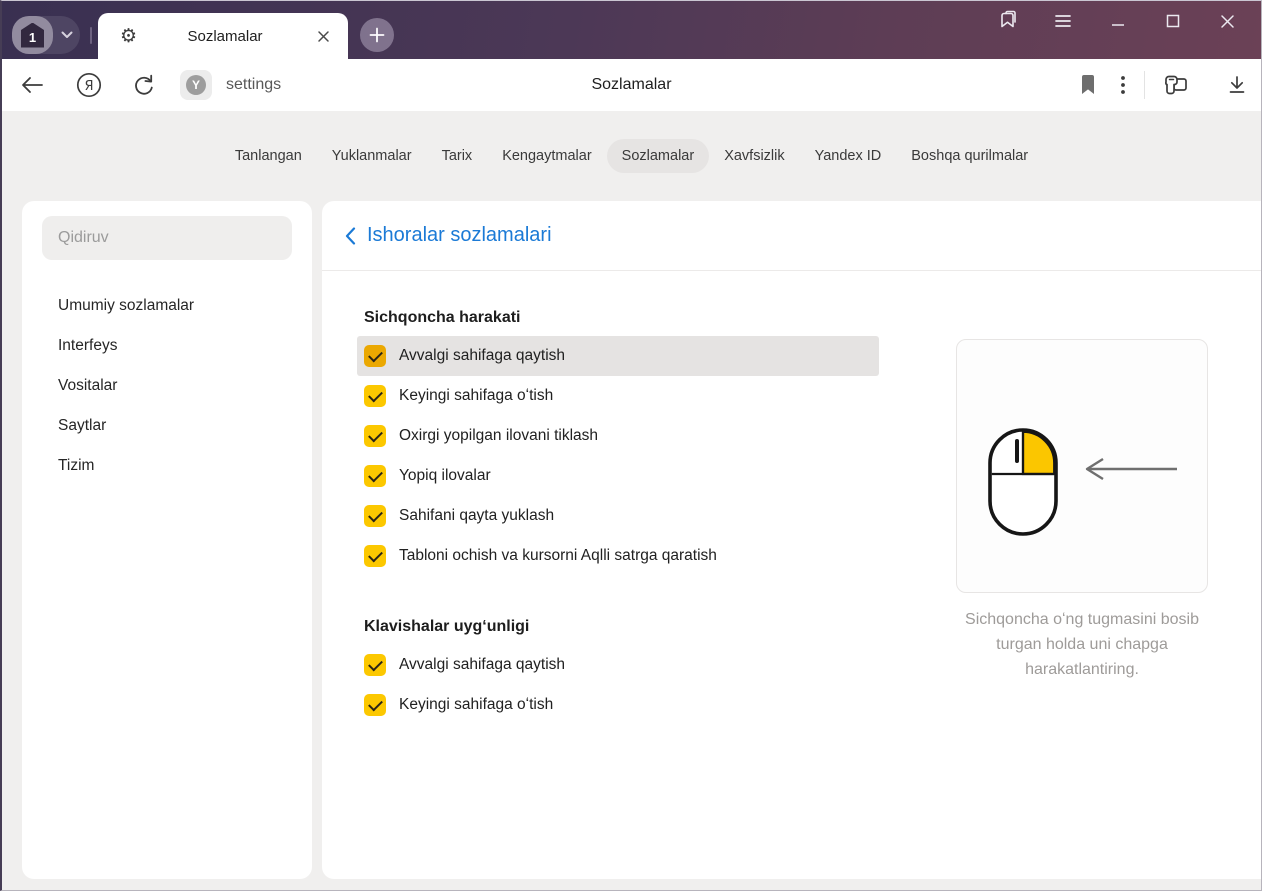 The width and height of the screenshot is (1262, 891). I want to click on close-window-button, so click(1227, 21).